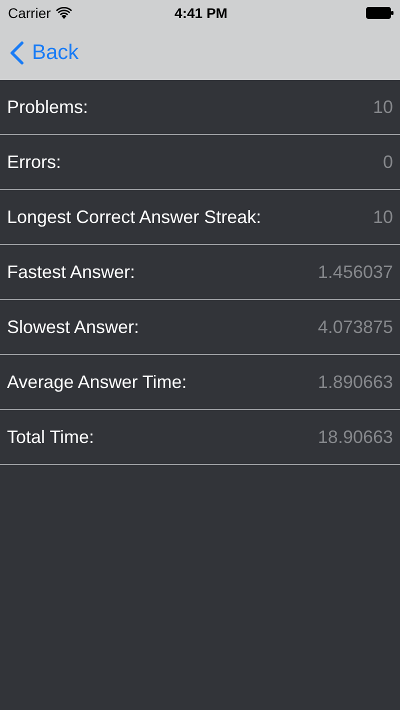  What do you see at coordinates (29, 13) in the screenshot?
I see `carrier-label: Carrier` at bounding box center [29, 13].